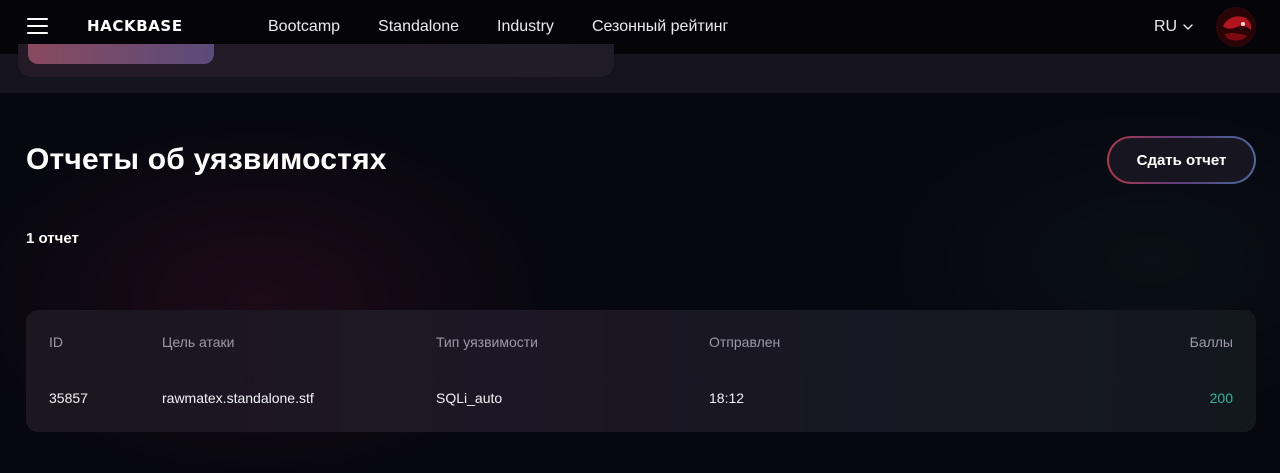 Image resolution: width=1280 pixels, height=473 pixels. Describe the element at coordinates (1188, 27) in the screenshot. I see `chevron-down-icon` at that location.